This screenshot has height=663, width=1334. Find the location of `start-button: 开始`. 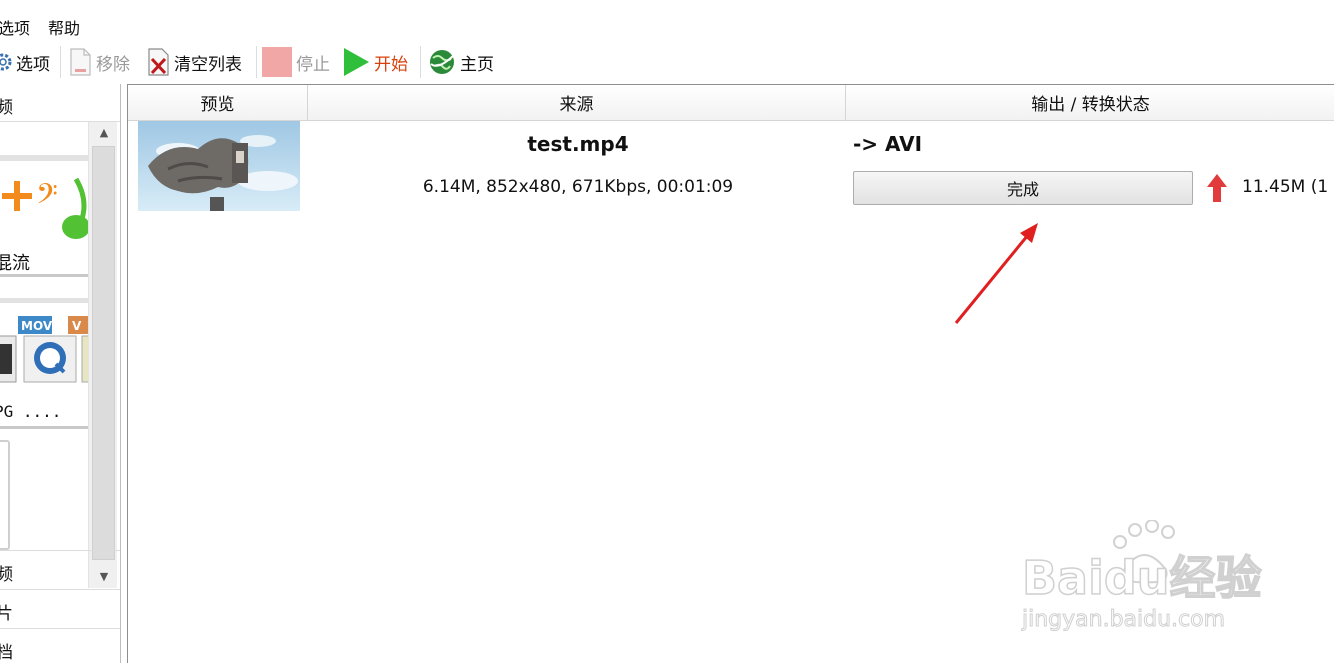

start-button: 开始 is located at coordinates (375, 62).